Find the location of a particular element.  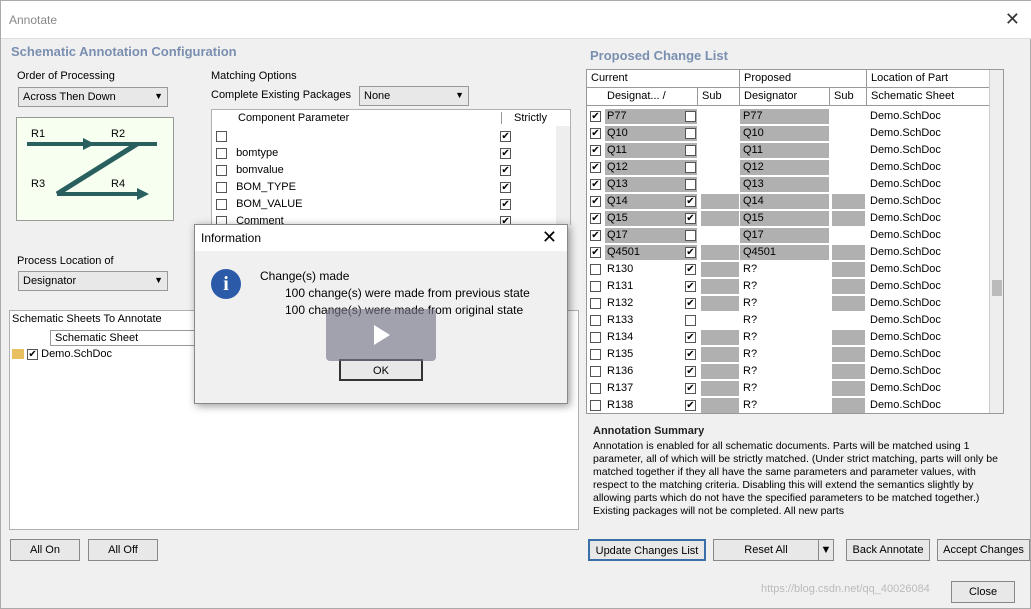

change-row: ✔ Q4501 ✔ Q4501 Demo.SchDoc is located at coordinates (789, 252).